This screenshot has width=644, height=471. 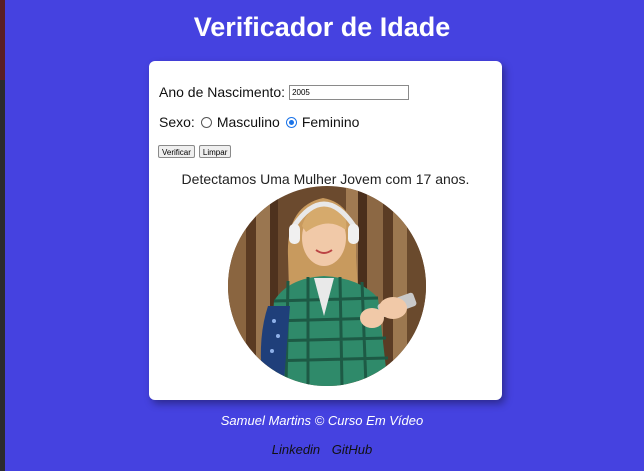 What do you see at coordinates (206, 122) in the screenshot?
I see `radio-masculino` at bounding box center [206, 122].